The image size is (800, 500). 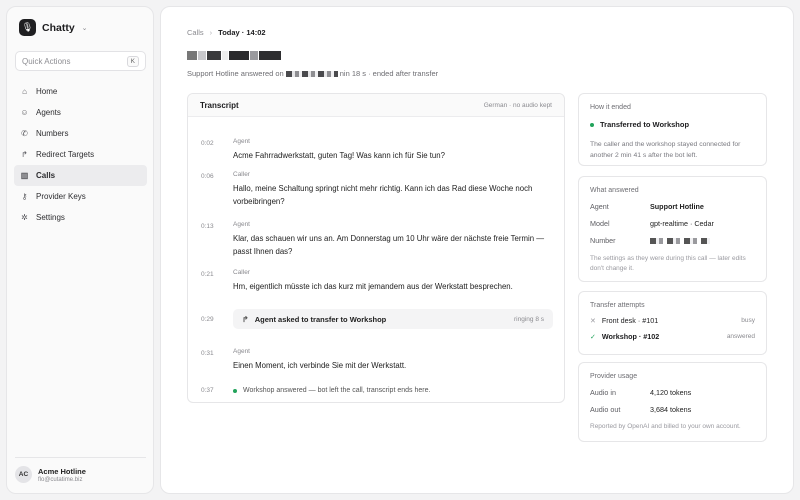 I want to click on model-value: gpt-realtime · Cedar, so click(x=682, y=223).